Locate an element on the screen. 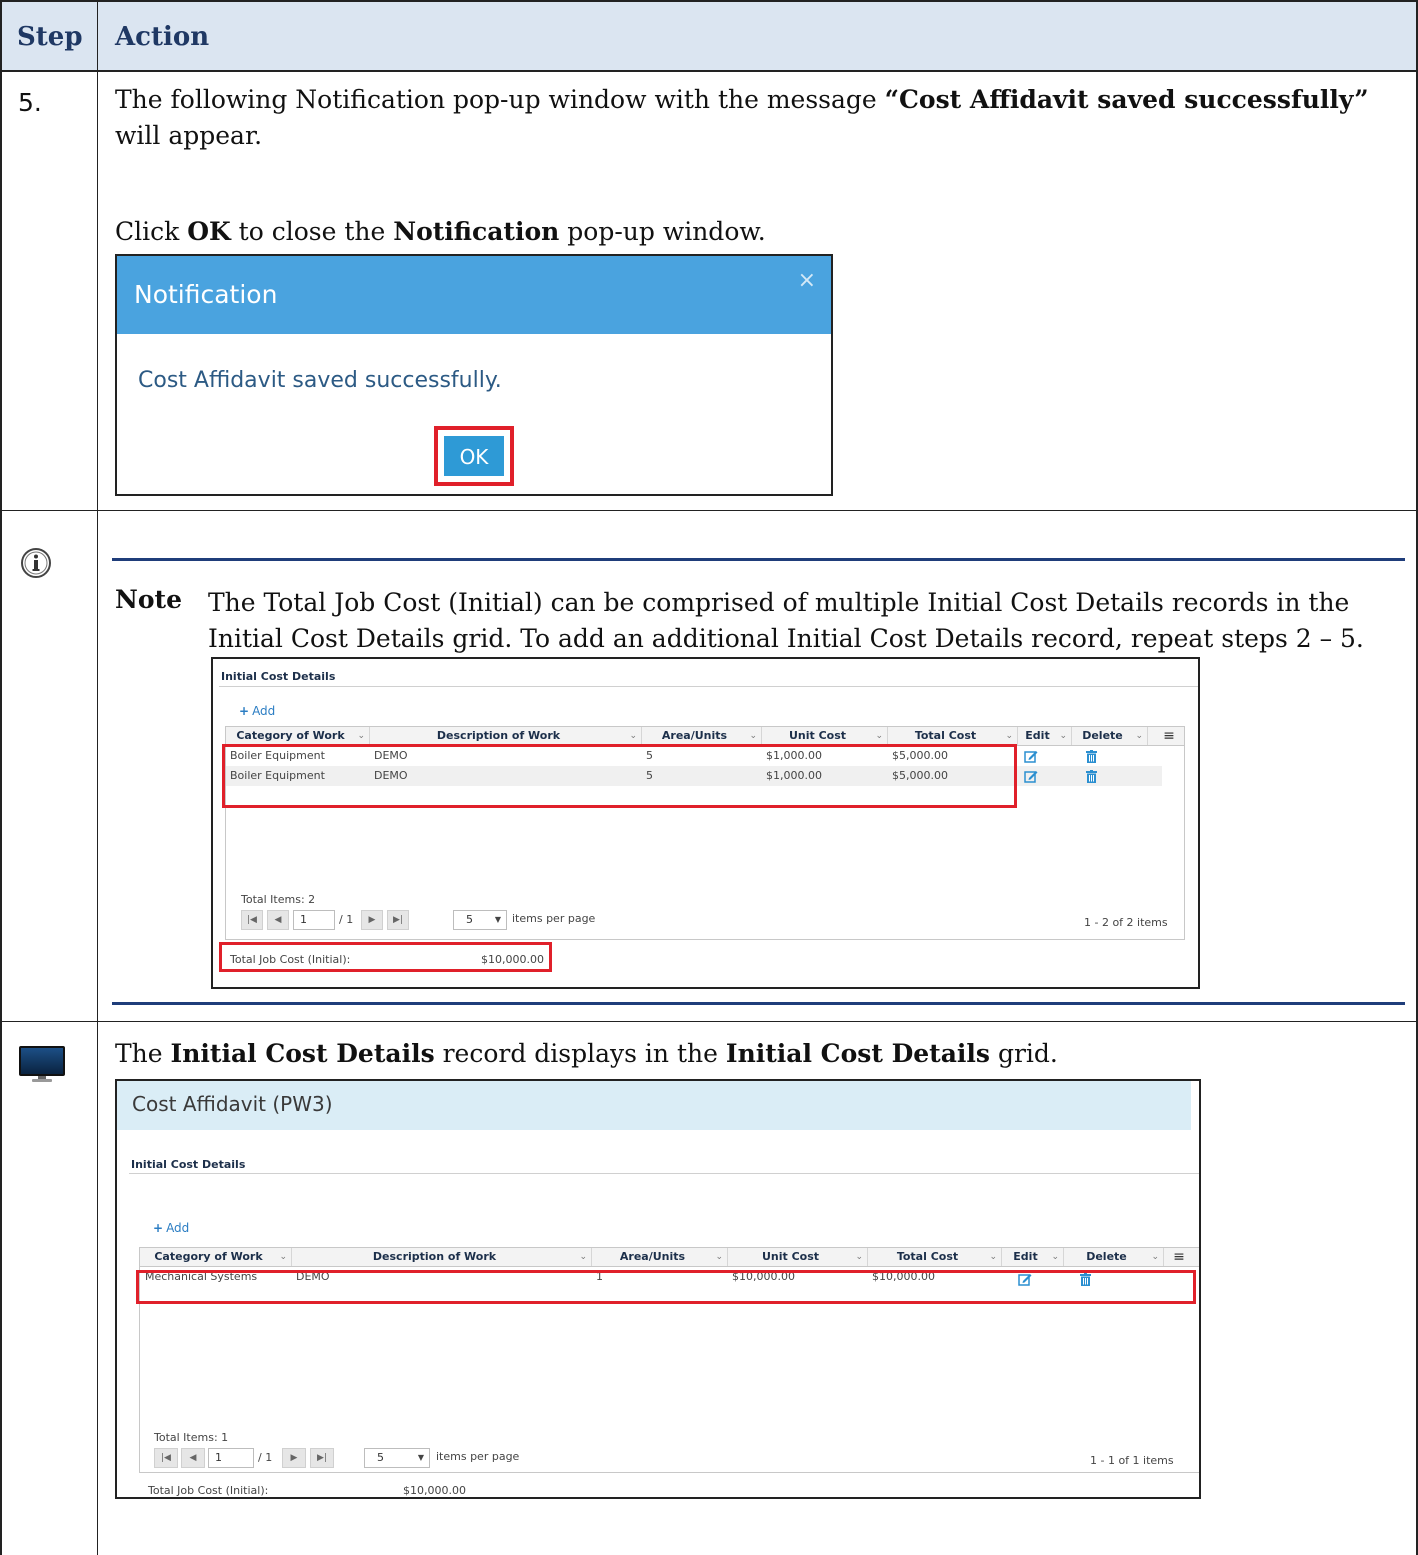  column-label: Delete is located at coordinates (1102, 735).